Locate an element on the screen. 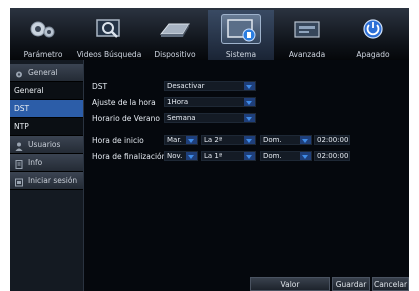 Image resolution: width=419 pixels, height=291 pixels. tab-videos-busqueda: Videos Búsqueda is located at coordinates (109, 35).